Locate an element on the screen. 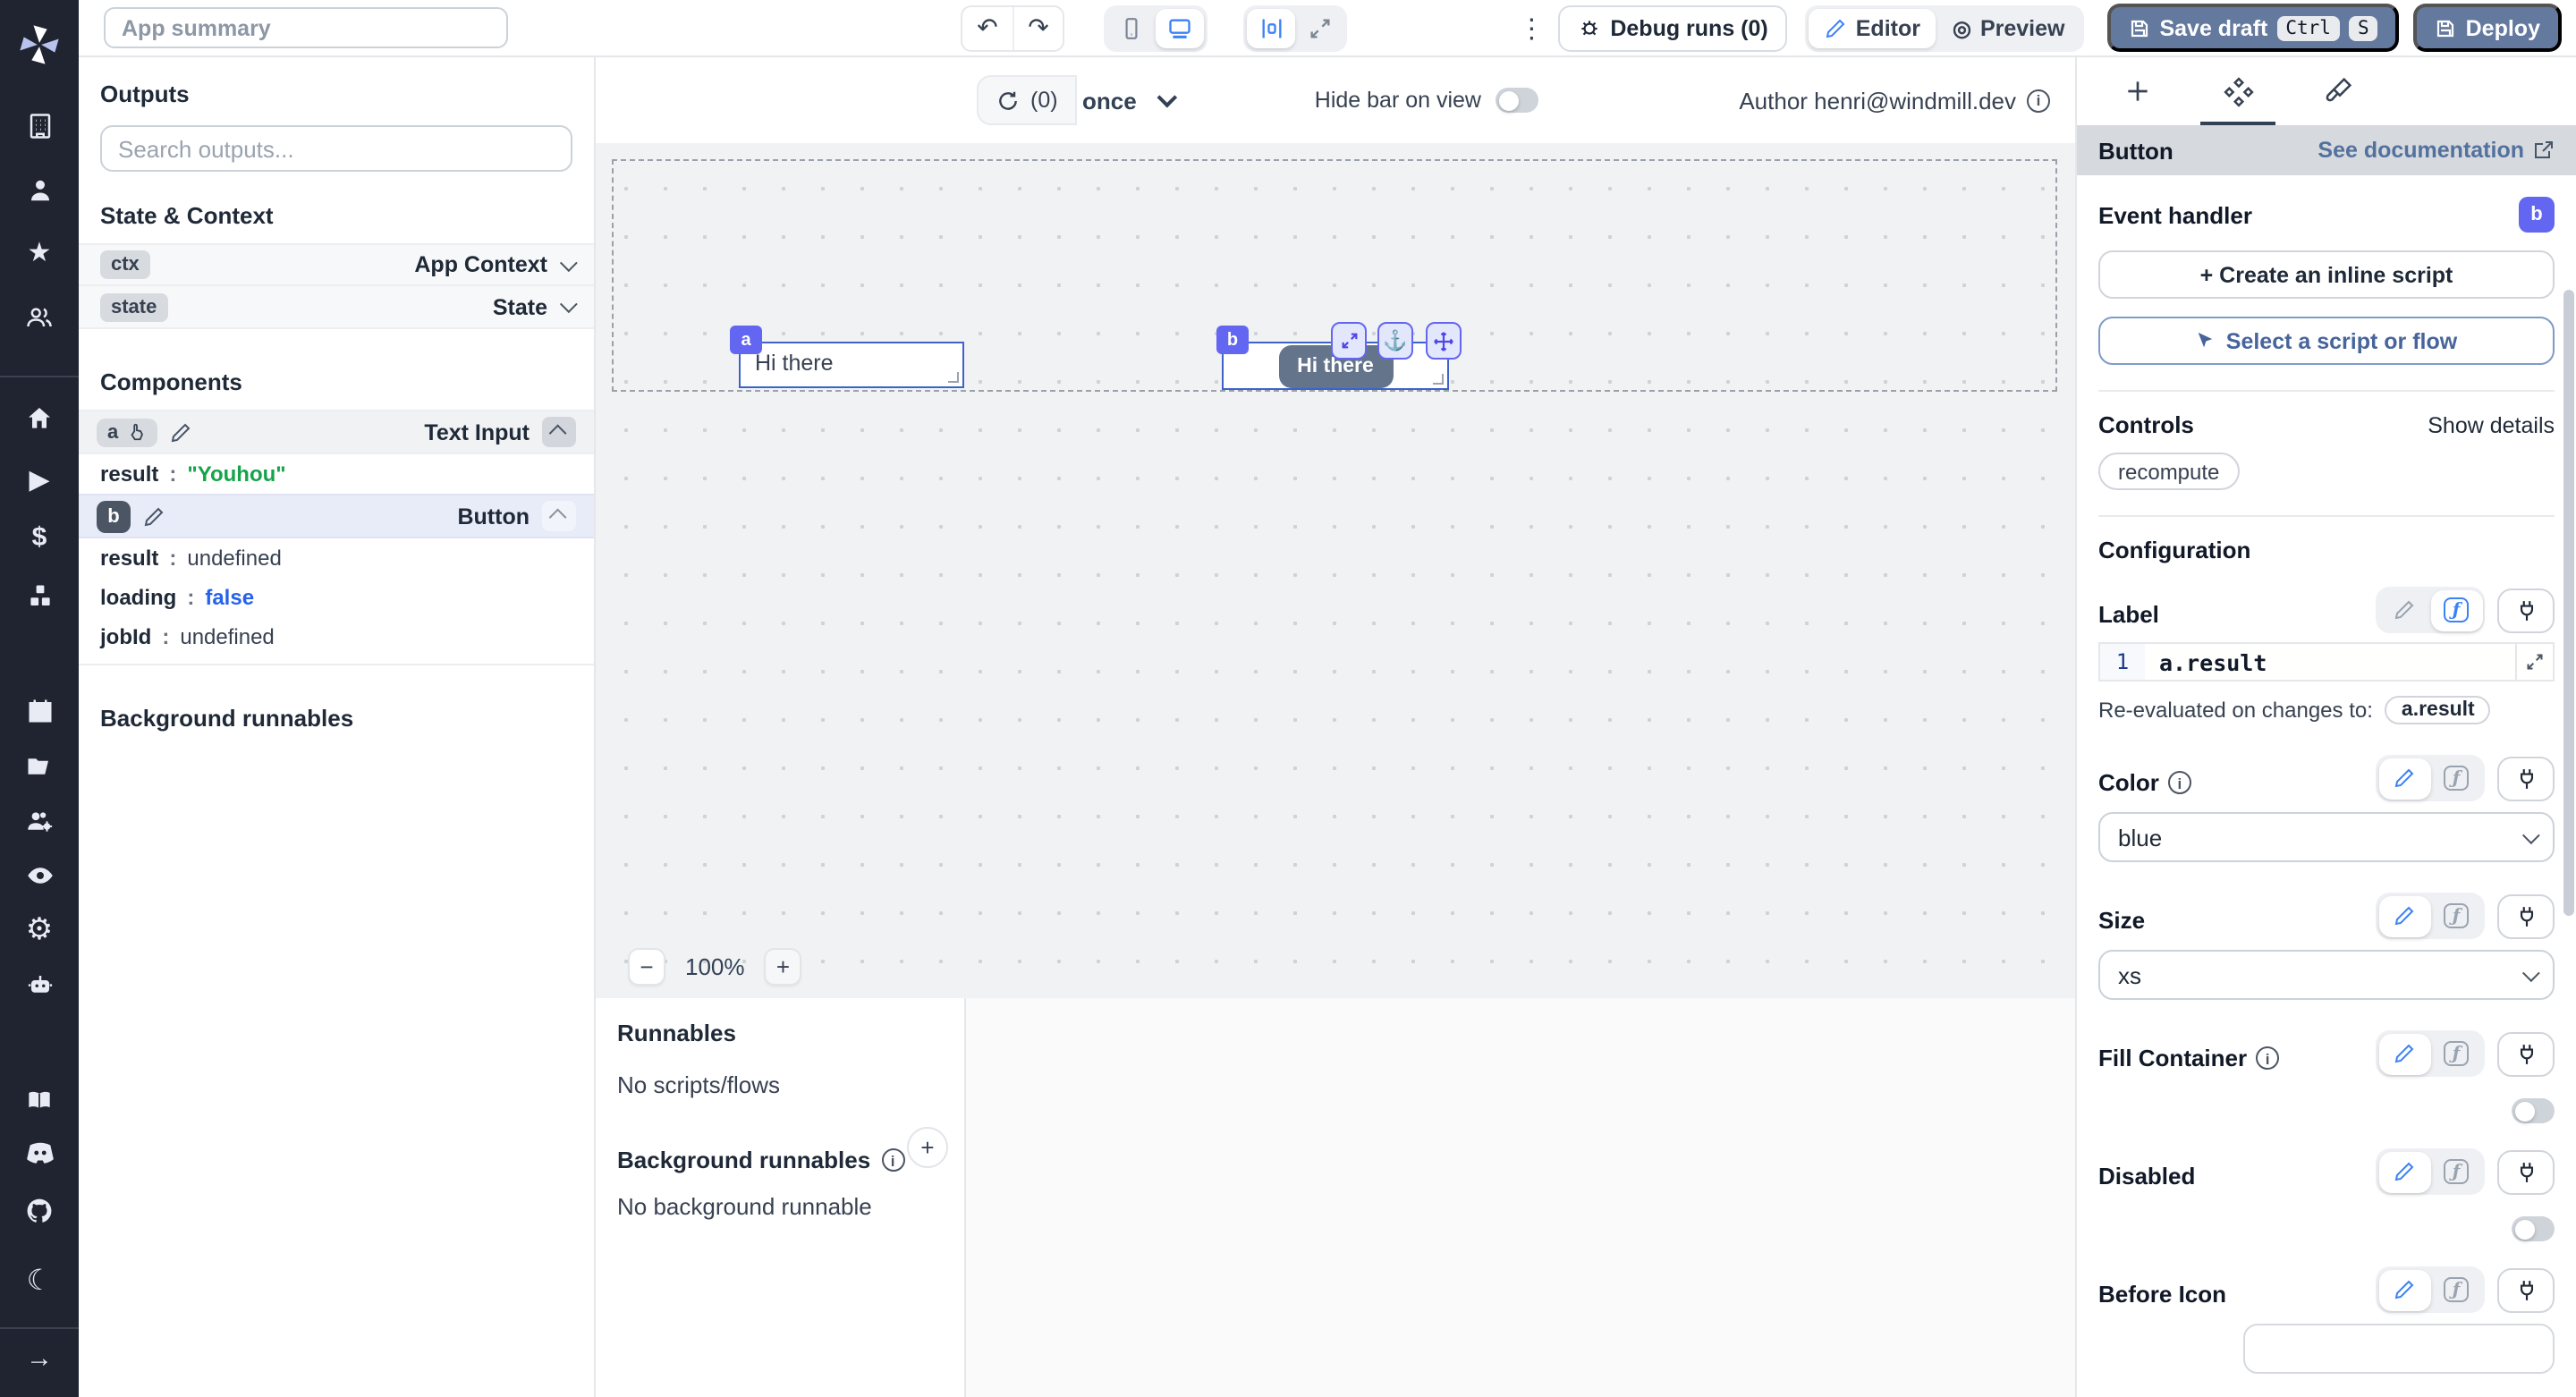 The width and height of the screenshot is (2576, 1397). fullwidth-layout-button is located at coordinates (1319, 27).